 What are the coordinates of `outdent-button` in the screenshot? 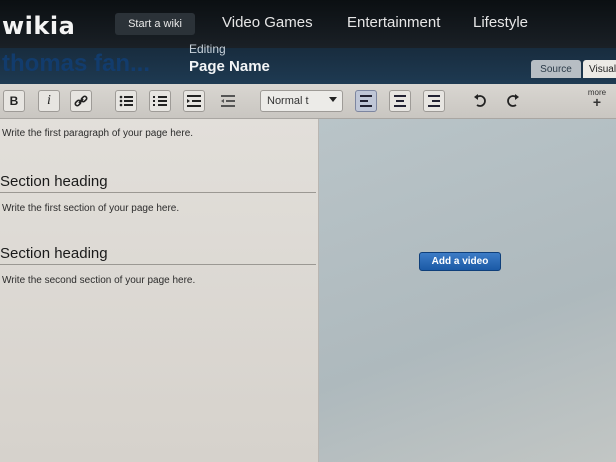 It's located at (228, 101).